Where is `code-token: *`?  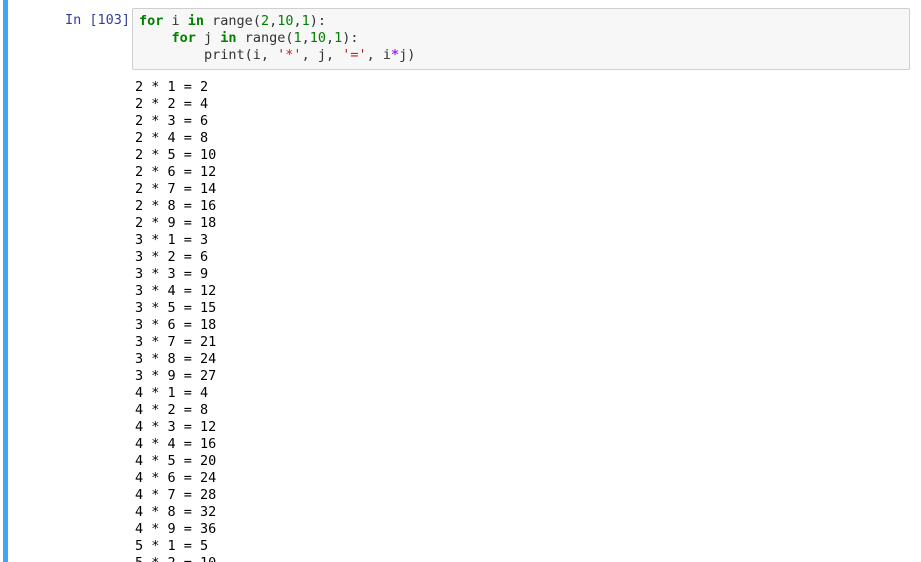
code-token: * is located at coordinates (395, 55).